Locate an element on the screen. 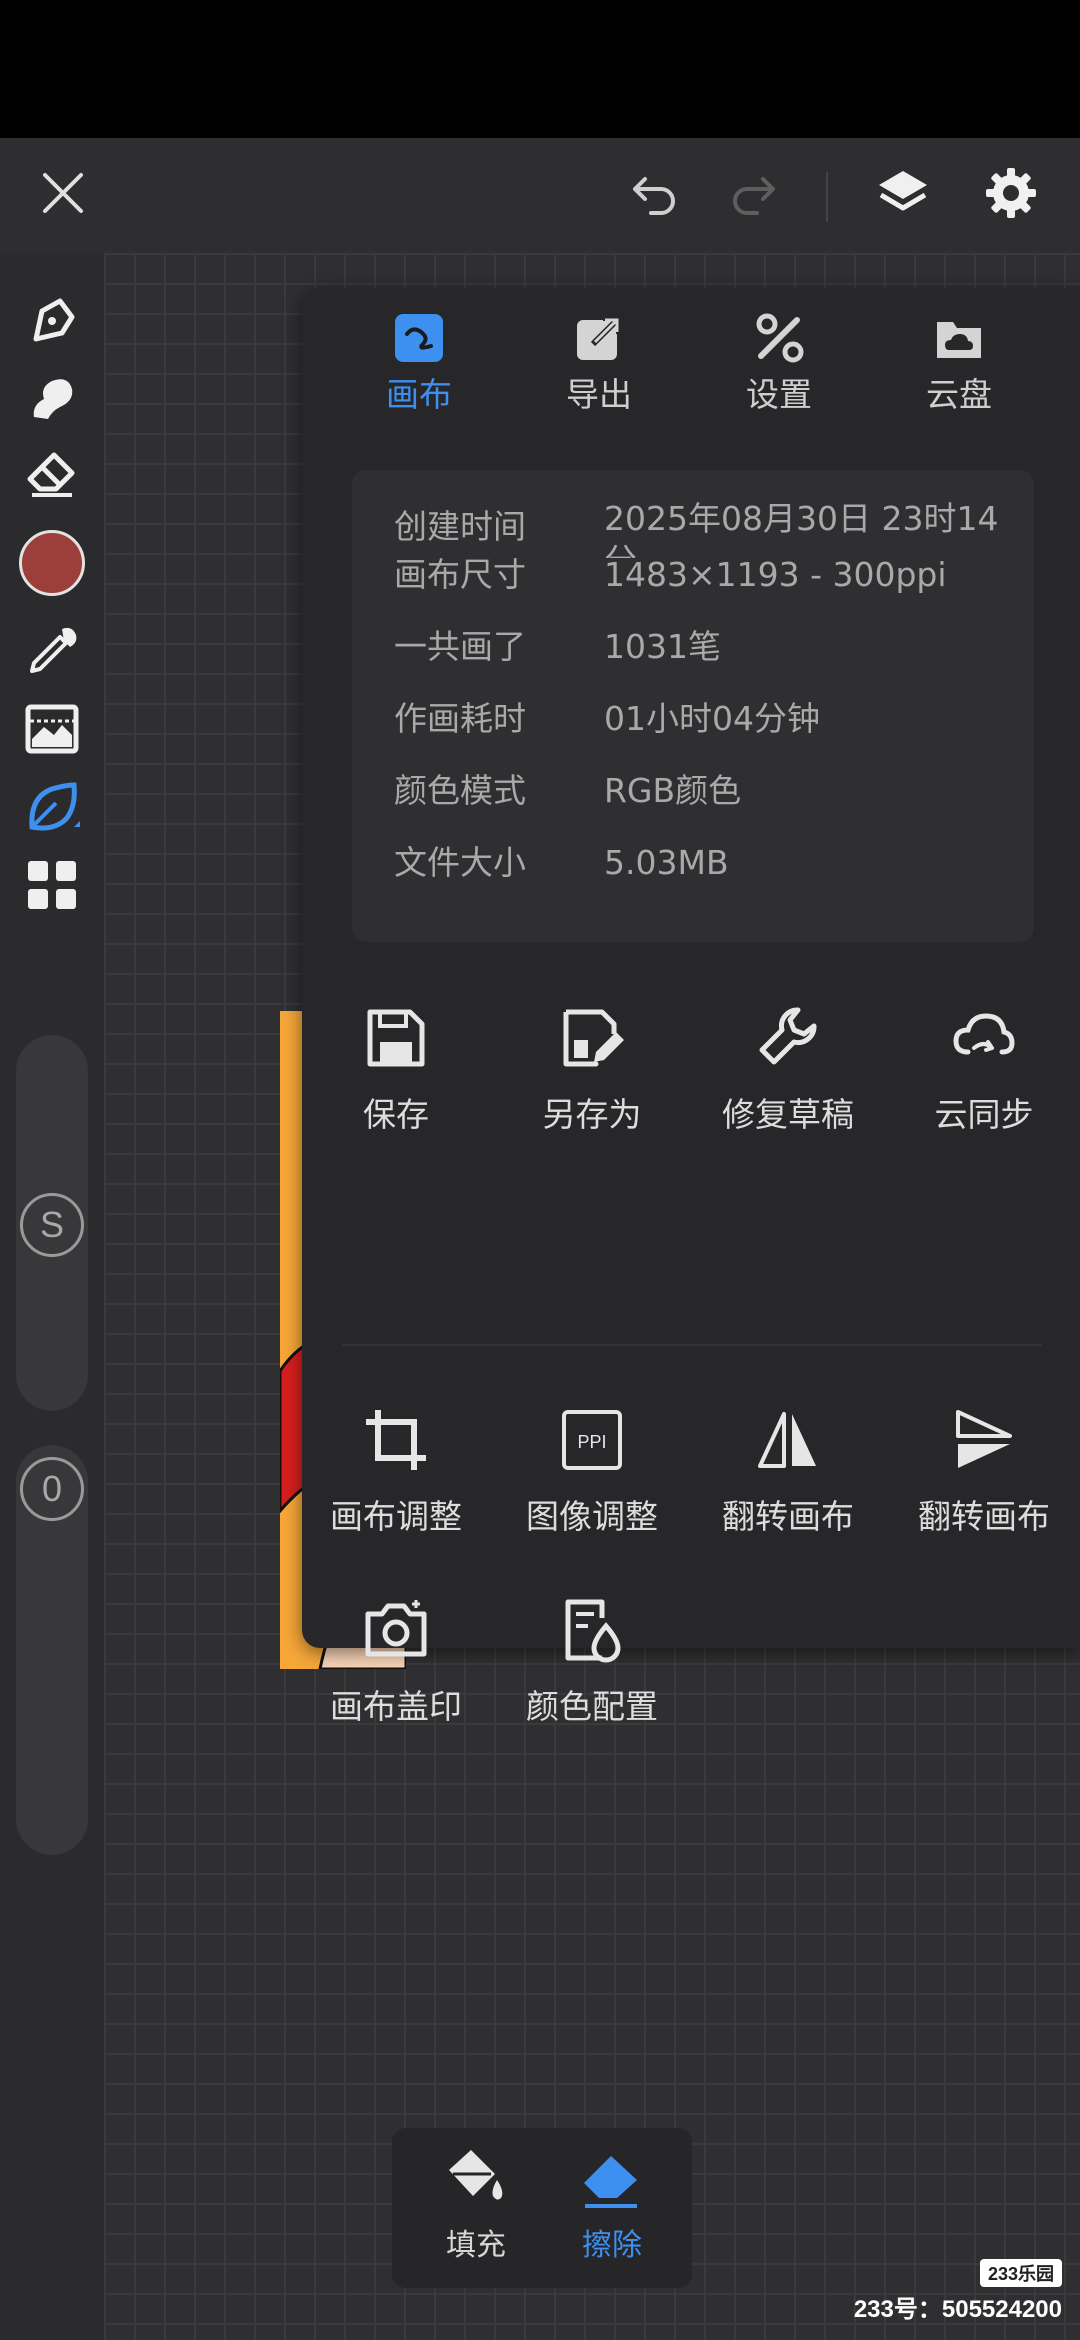 This screenshot has height=2340, width=1080. brush-library-tool is located at coordinates (52, 809).